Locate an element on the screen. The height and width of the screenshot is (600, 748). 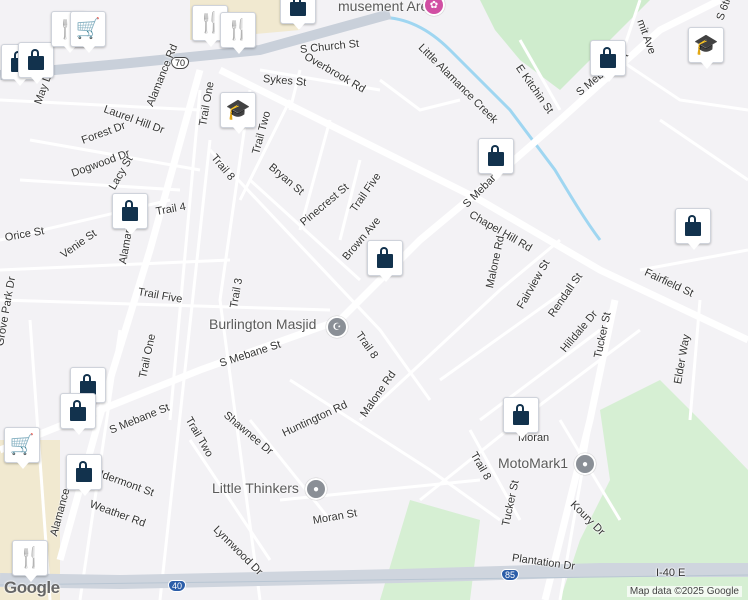
google-logo: Google is located at coordinates (32, 587).